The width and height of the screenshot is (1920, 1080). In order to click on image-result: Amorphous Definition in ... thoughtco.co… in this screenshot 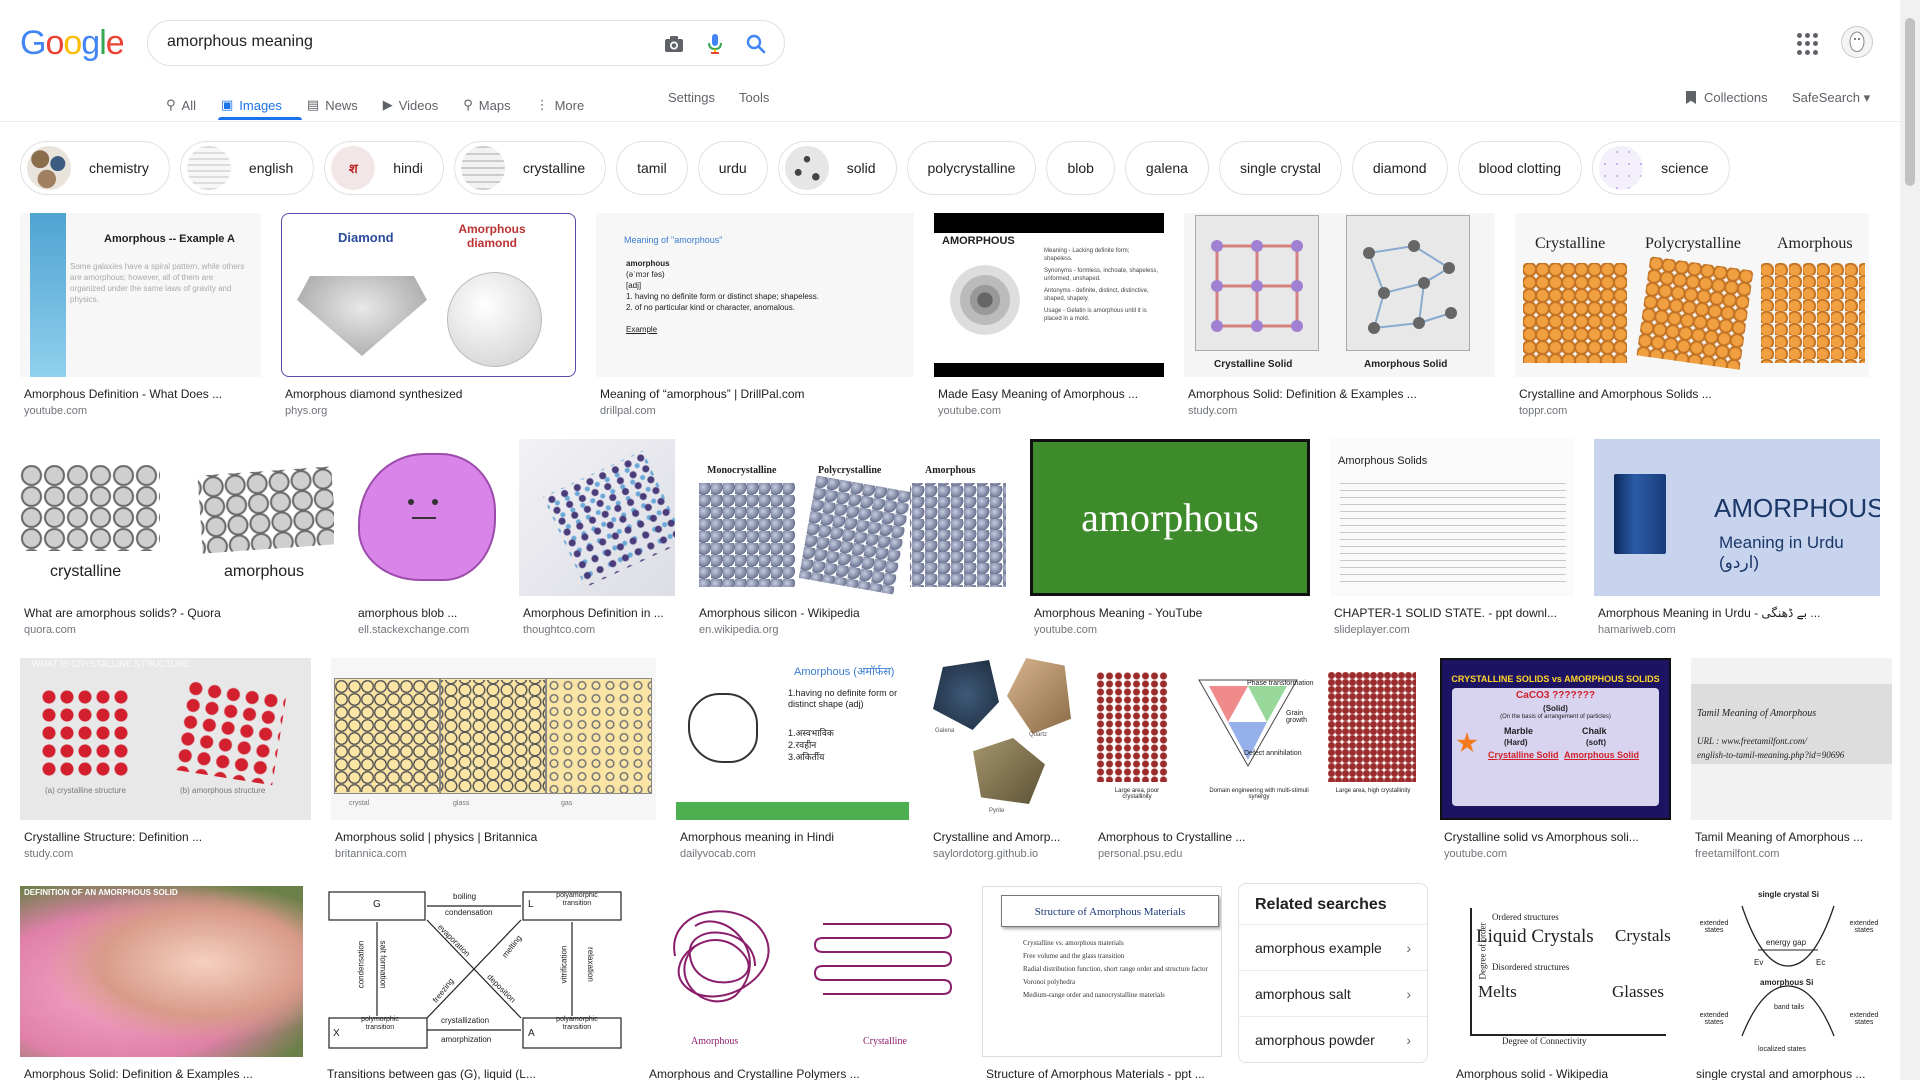, I will do `click(597, 537)`.